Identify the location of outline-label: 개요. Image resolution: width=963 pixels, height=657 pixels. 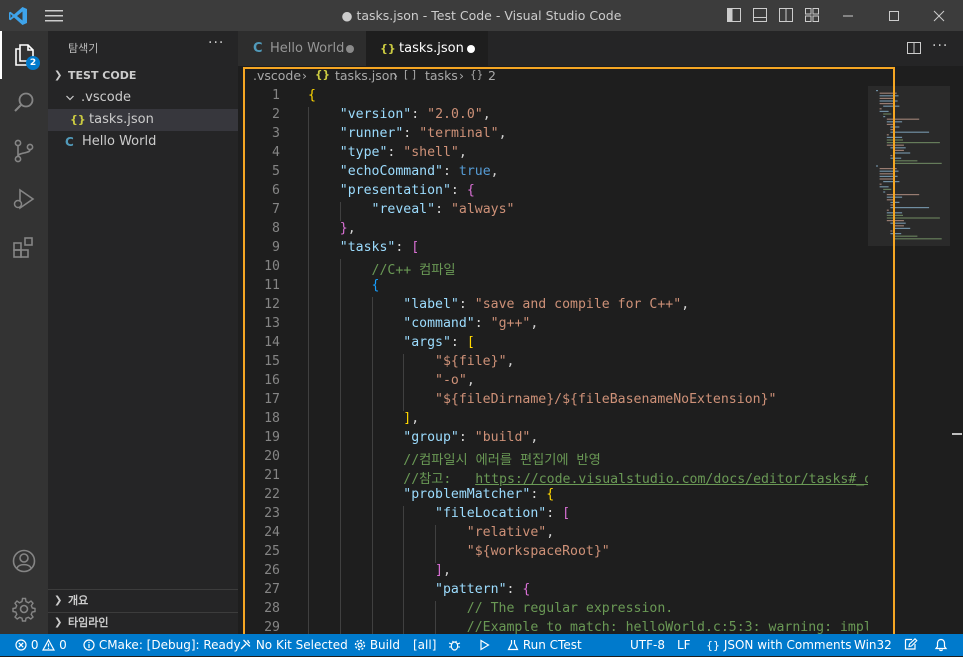
(78, 600).